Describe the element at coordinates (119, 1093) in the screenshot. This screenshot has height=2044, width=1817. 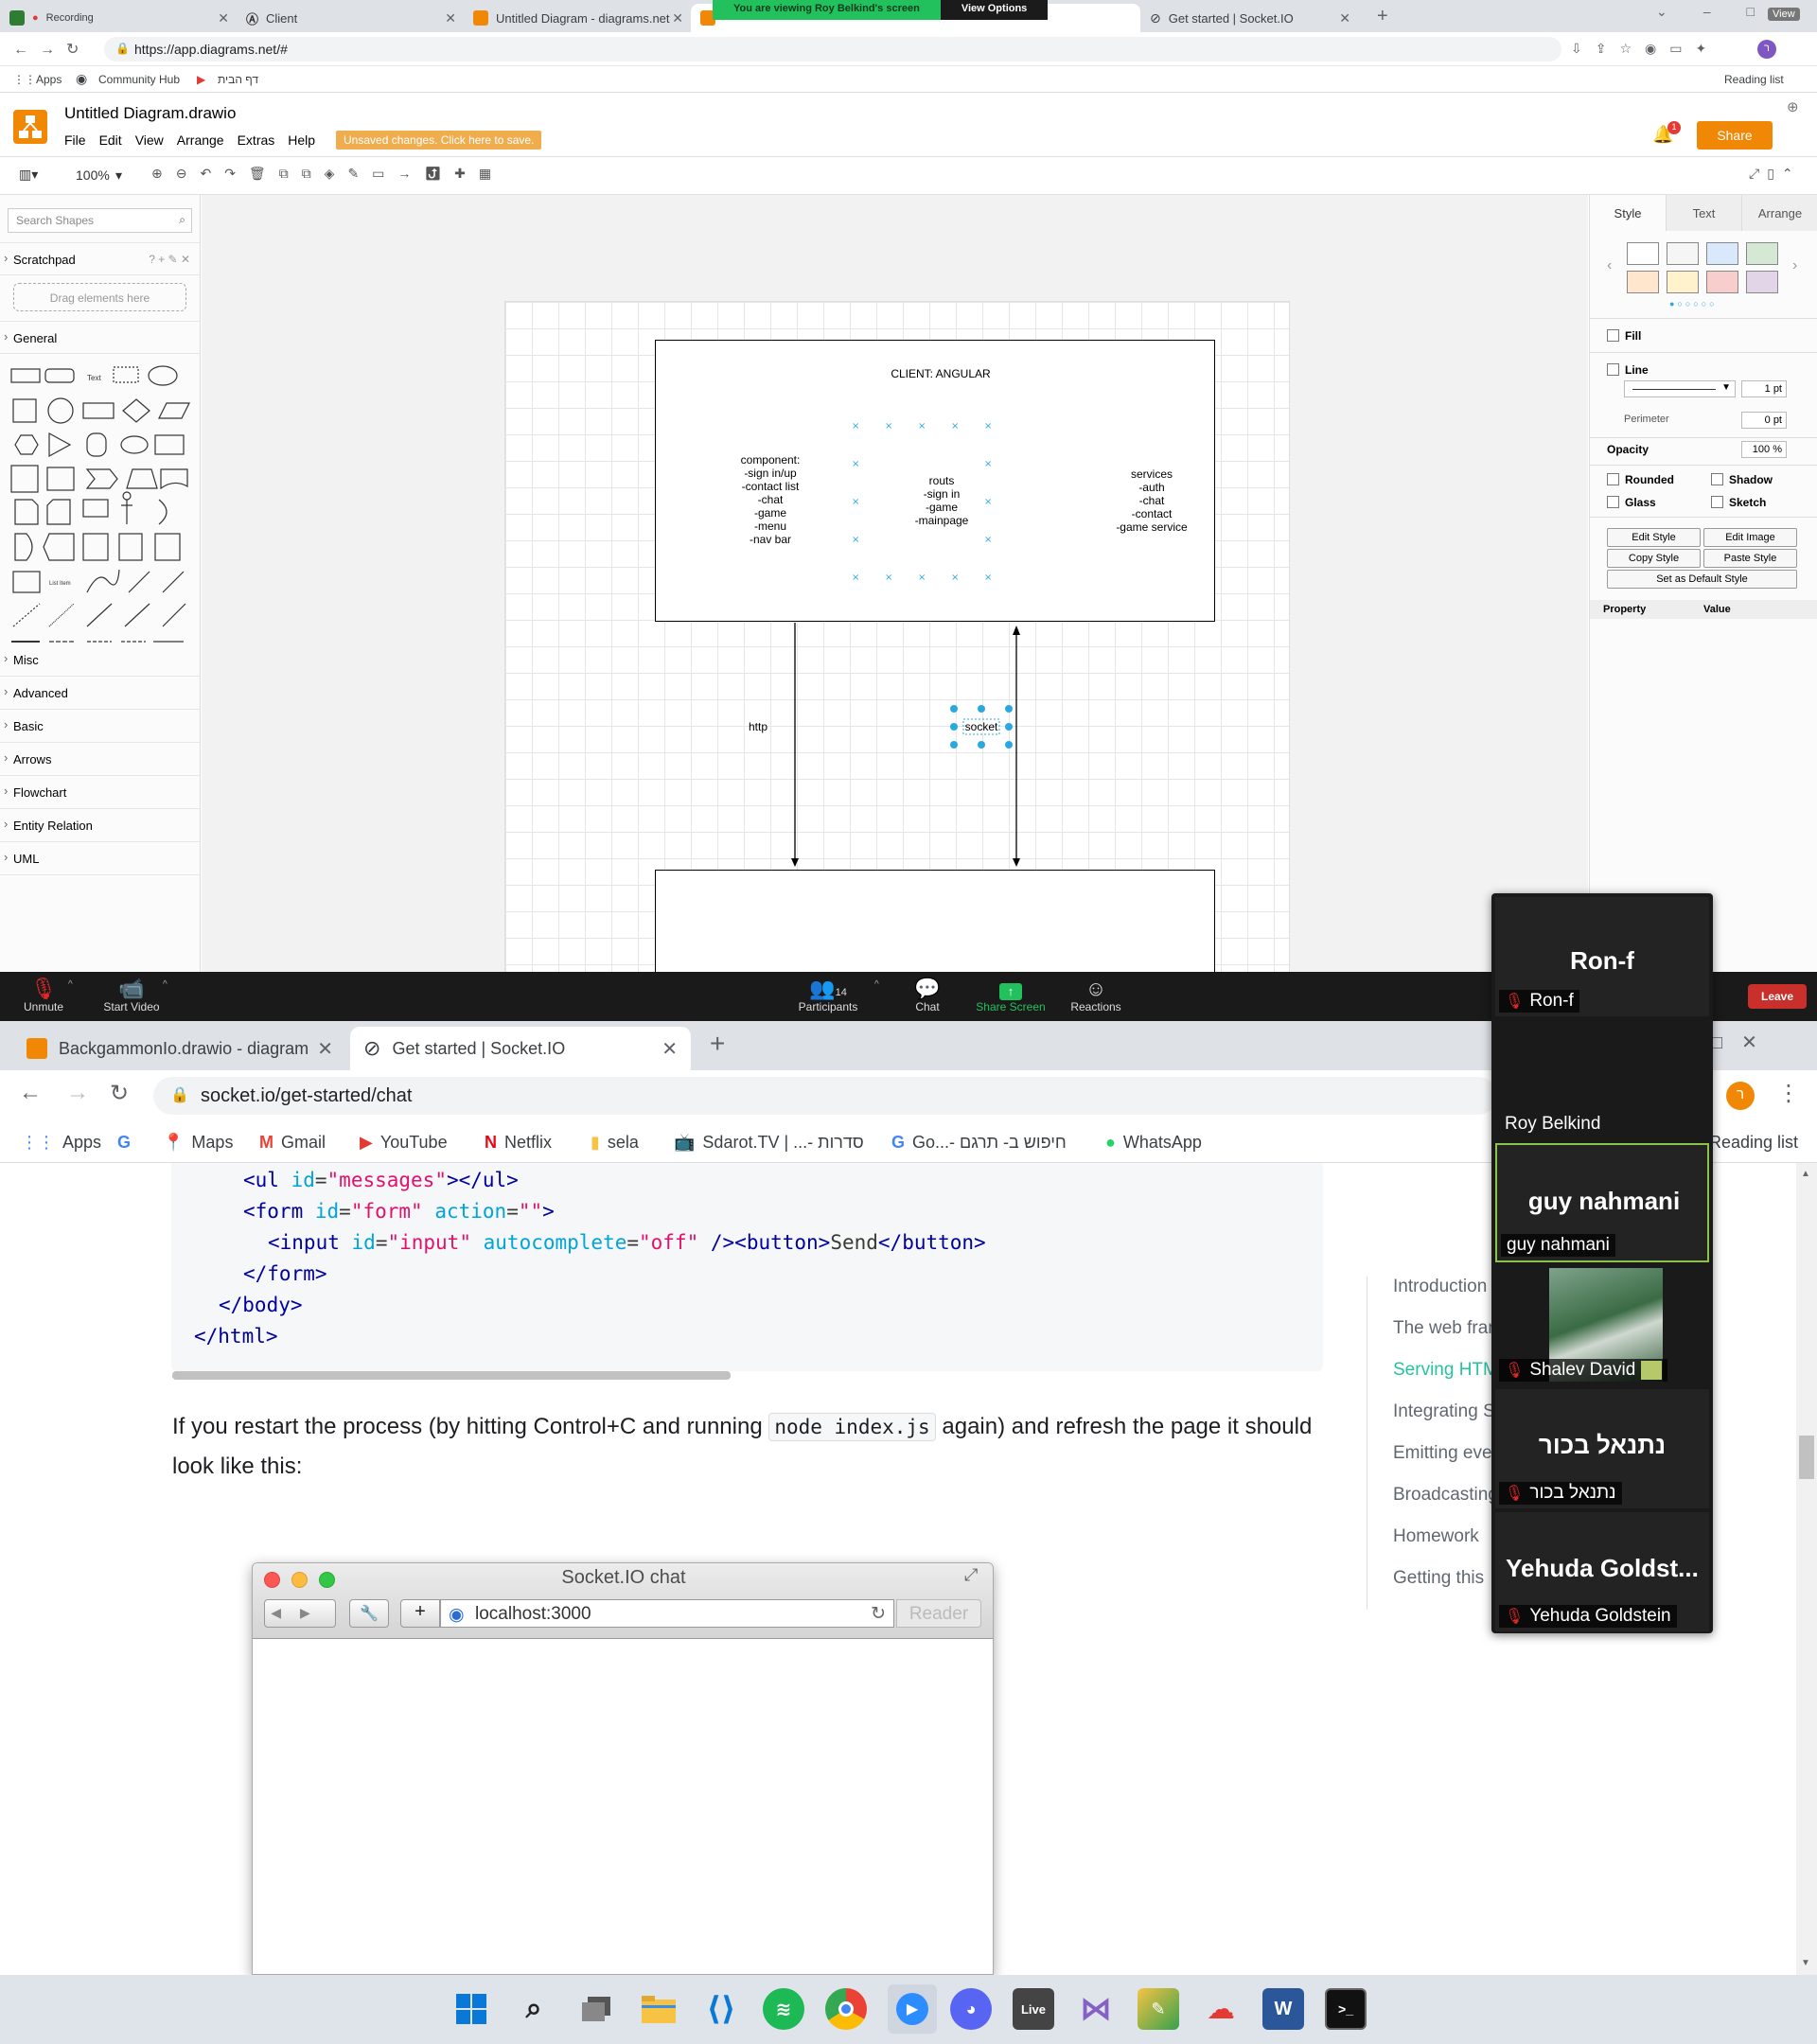
I see `reload-icon: ↻` at that location.